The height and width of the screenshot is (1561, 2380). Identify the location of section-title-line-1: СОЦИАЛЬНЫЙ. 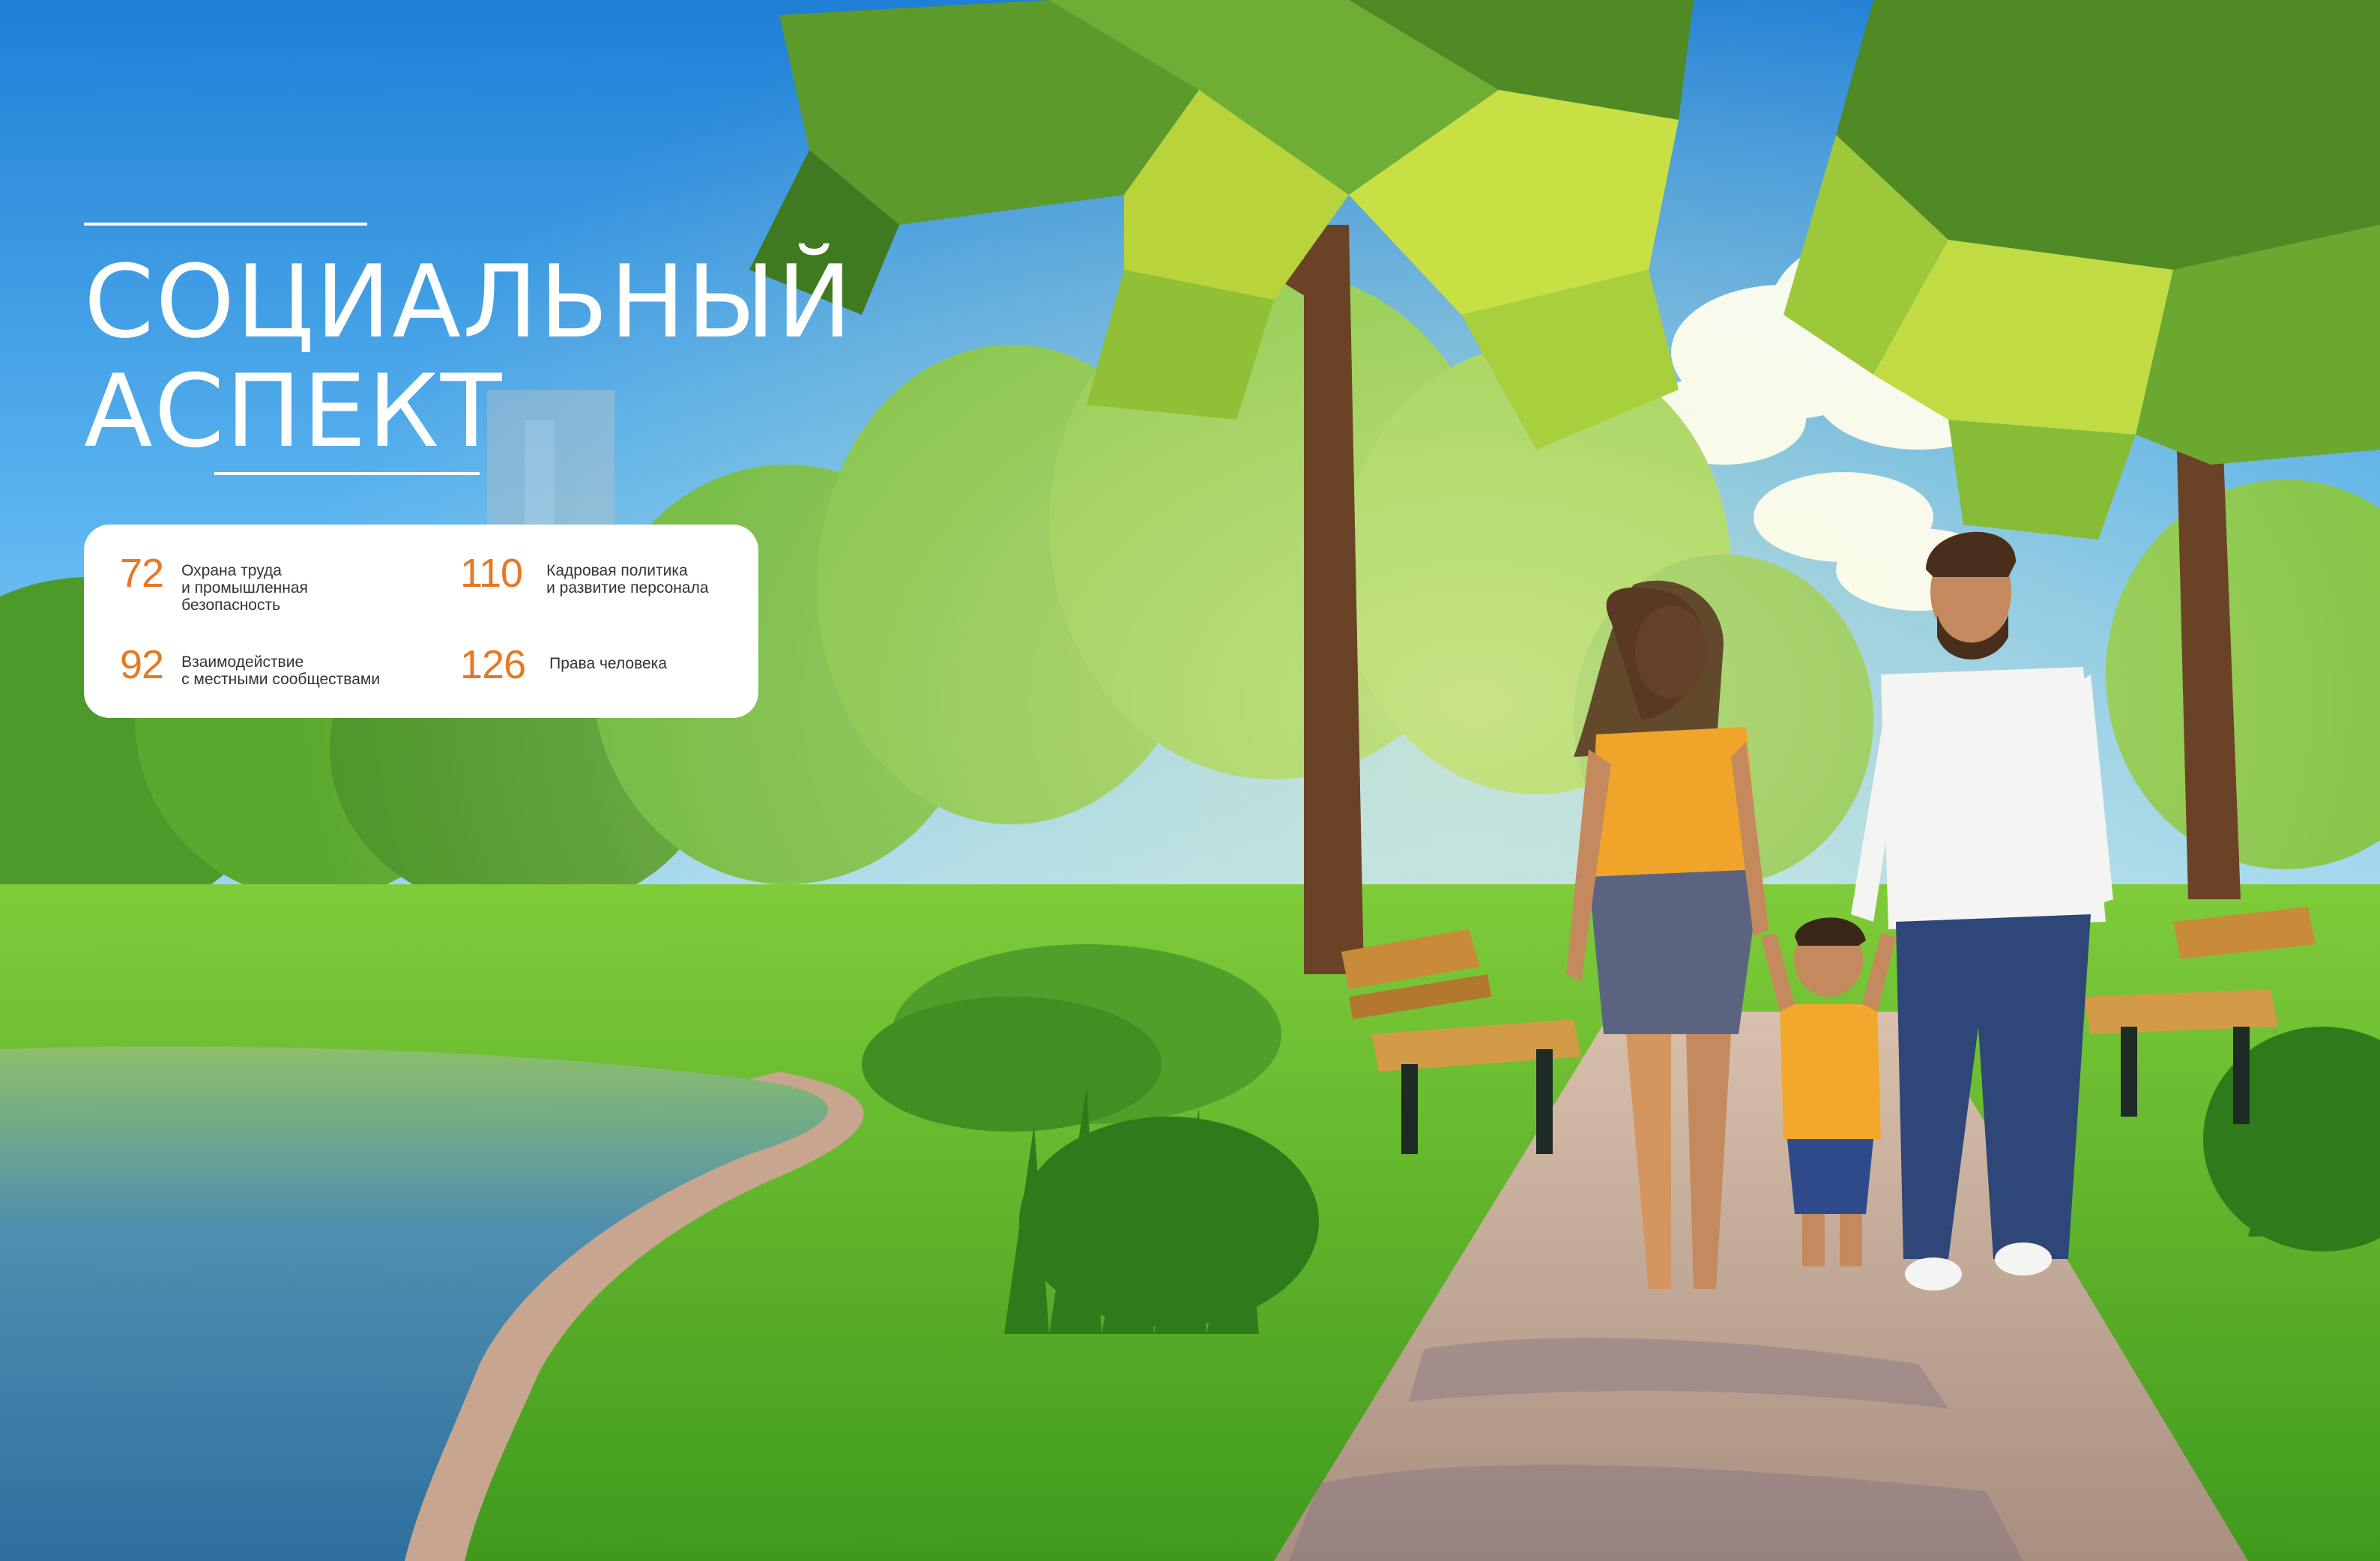
(469, 302).